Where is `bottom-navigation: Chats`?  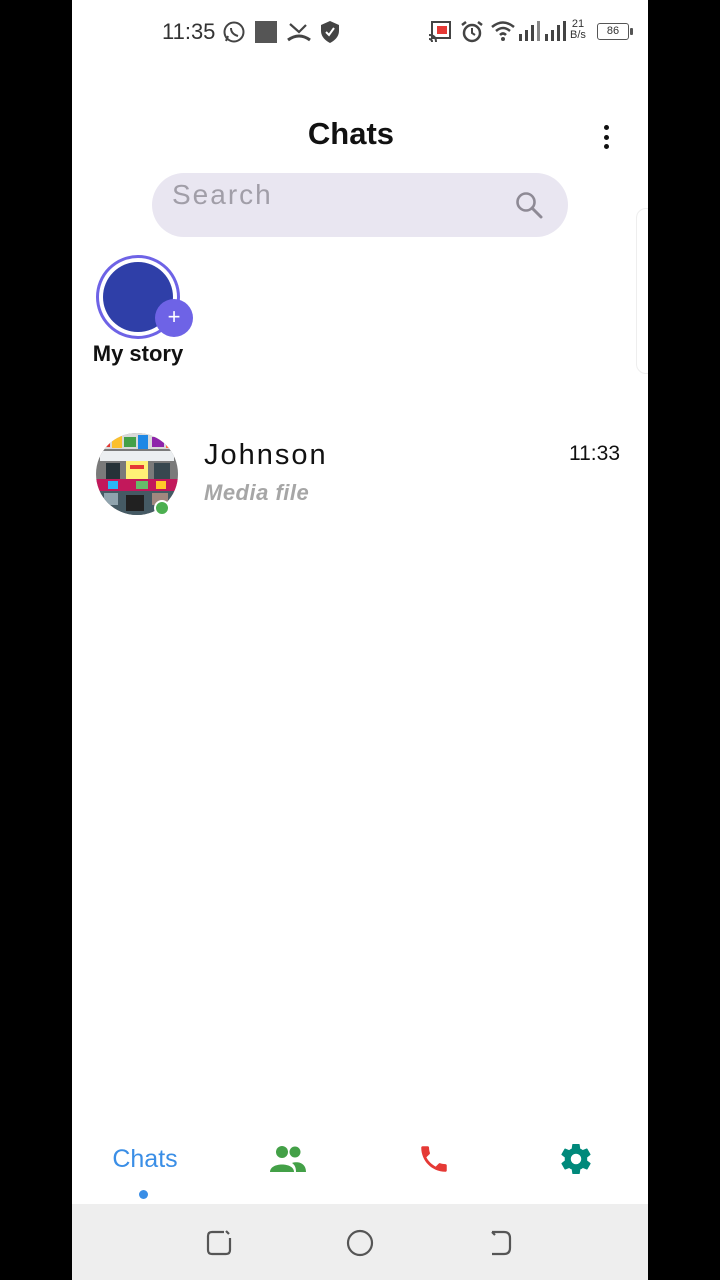 bottom-navigation: Chats is located at coordinates (360, 1162).